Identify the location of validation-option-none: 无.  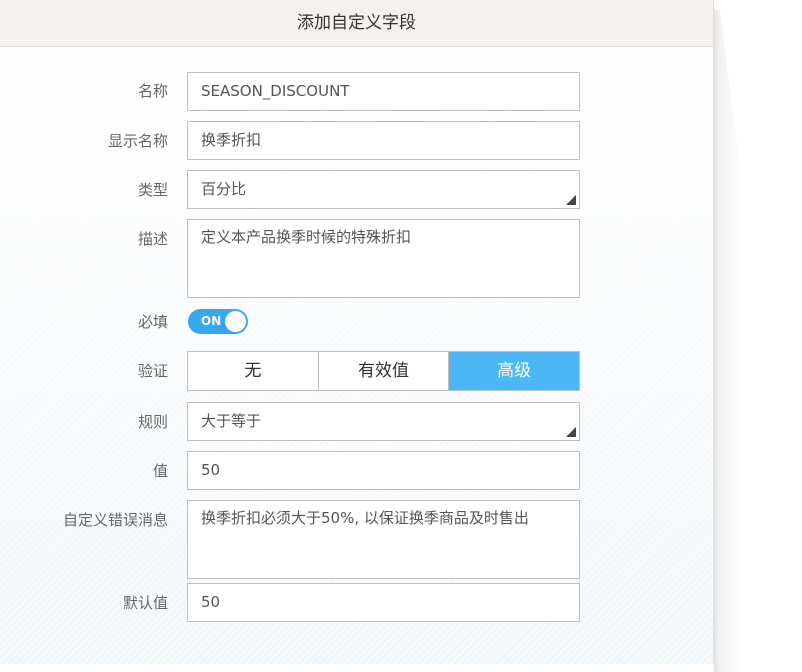
(253, 371).